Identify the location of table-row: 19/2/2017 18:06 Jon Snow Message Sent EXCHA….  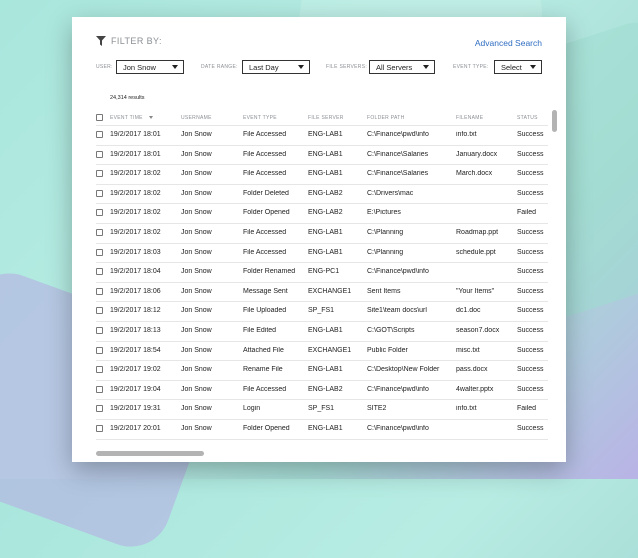
(322, 293).